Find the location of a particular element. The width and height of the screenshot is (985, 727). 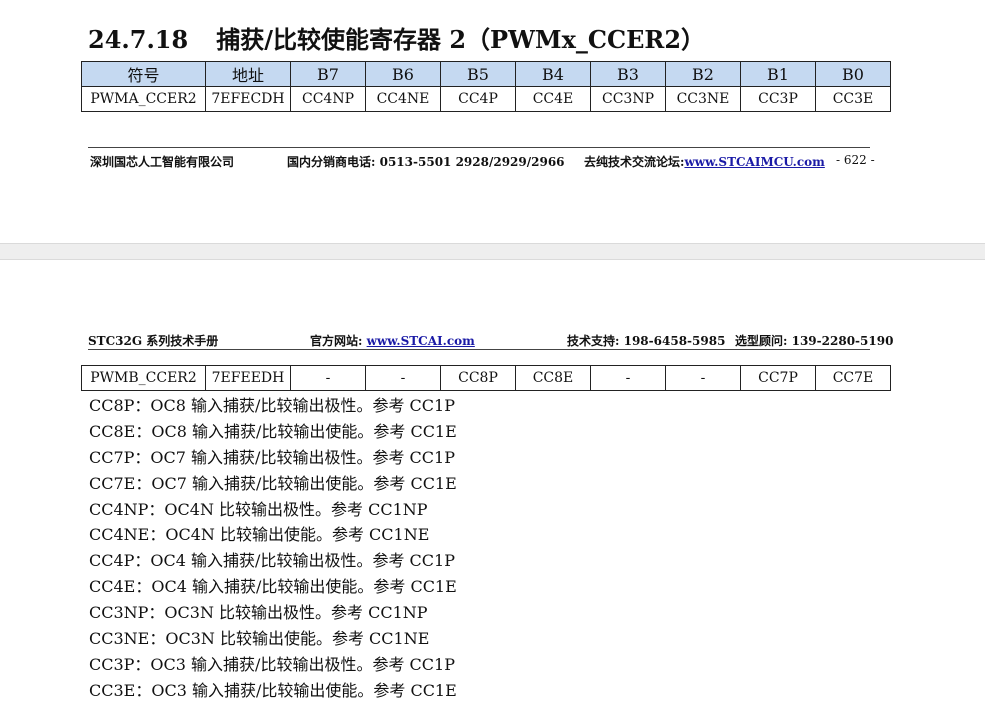

section-heading: 捕获/比较使能寄存器 2（PWMx_CCER2） is located at coordinates (461, 39).